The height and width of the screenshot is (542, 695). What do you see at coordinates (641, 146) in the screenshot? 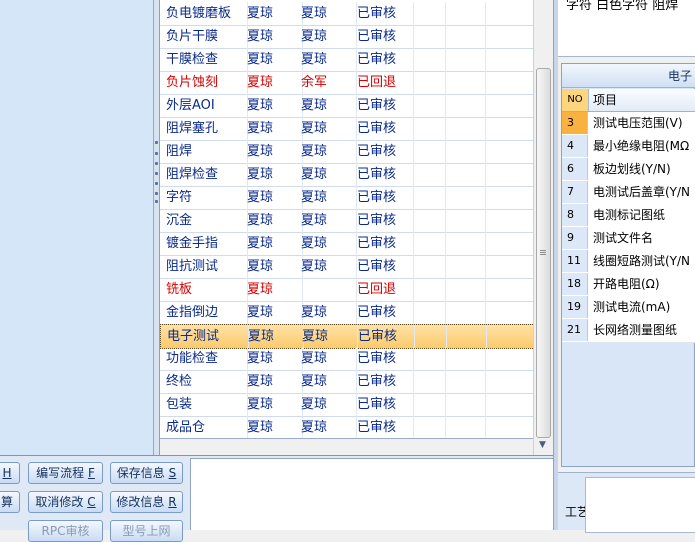
I see `item-name: 最小绝缘电阻(MΩ` at bounding box center [641, 146].